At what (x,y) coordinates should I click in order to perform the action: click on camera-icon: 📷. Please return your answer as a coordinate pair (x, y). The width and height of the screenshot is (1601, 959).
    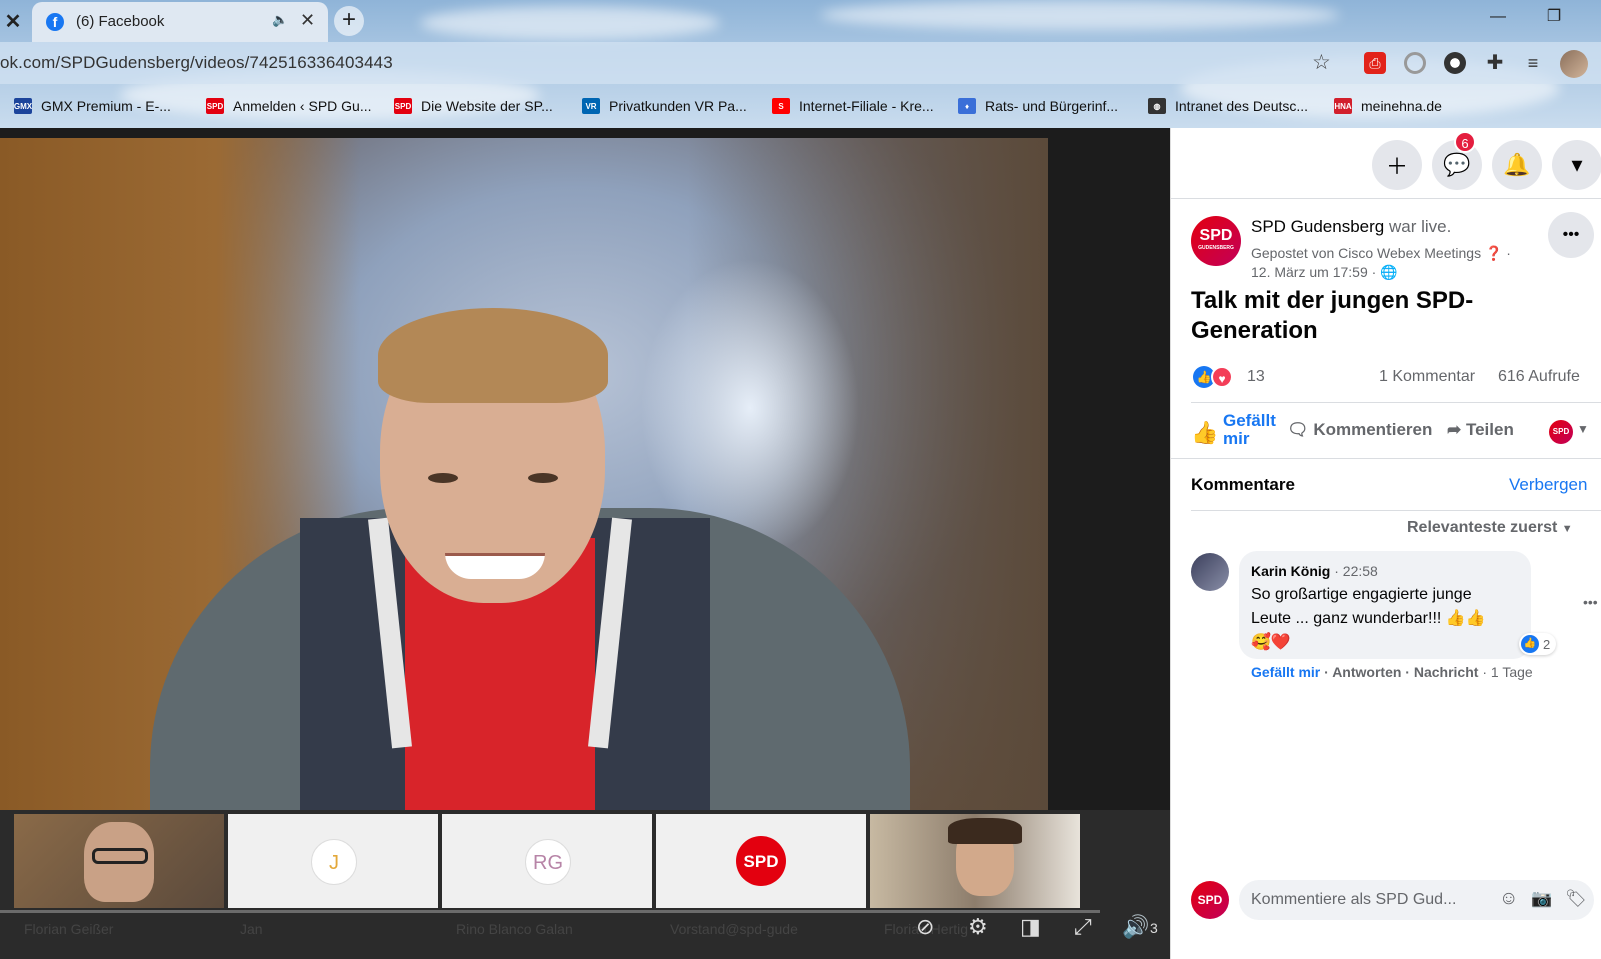
    Looking at the image, I should click on (1541, 899).